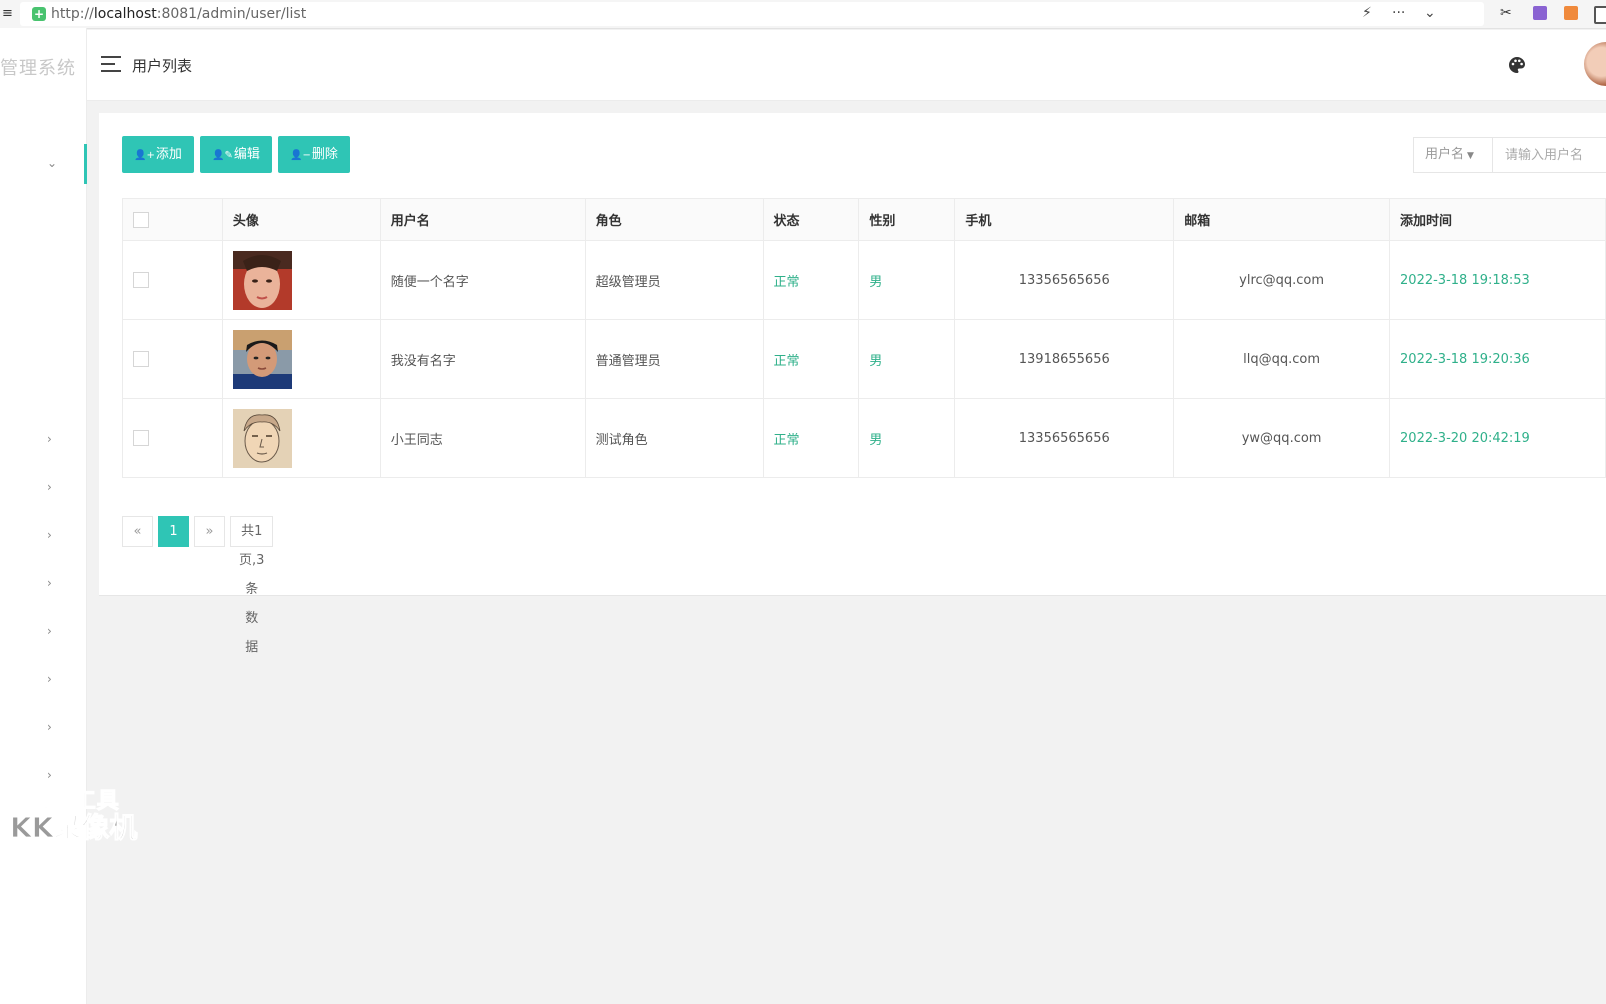 The image size is (1606, 1004). Describe the element at coordinates (1282, 219) in the screenshot. I see `column-header: 邮箱` at that location.